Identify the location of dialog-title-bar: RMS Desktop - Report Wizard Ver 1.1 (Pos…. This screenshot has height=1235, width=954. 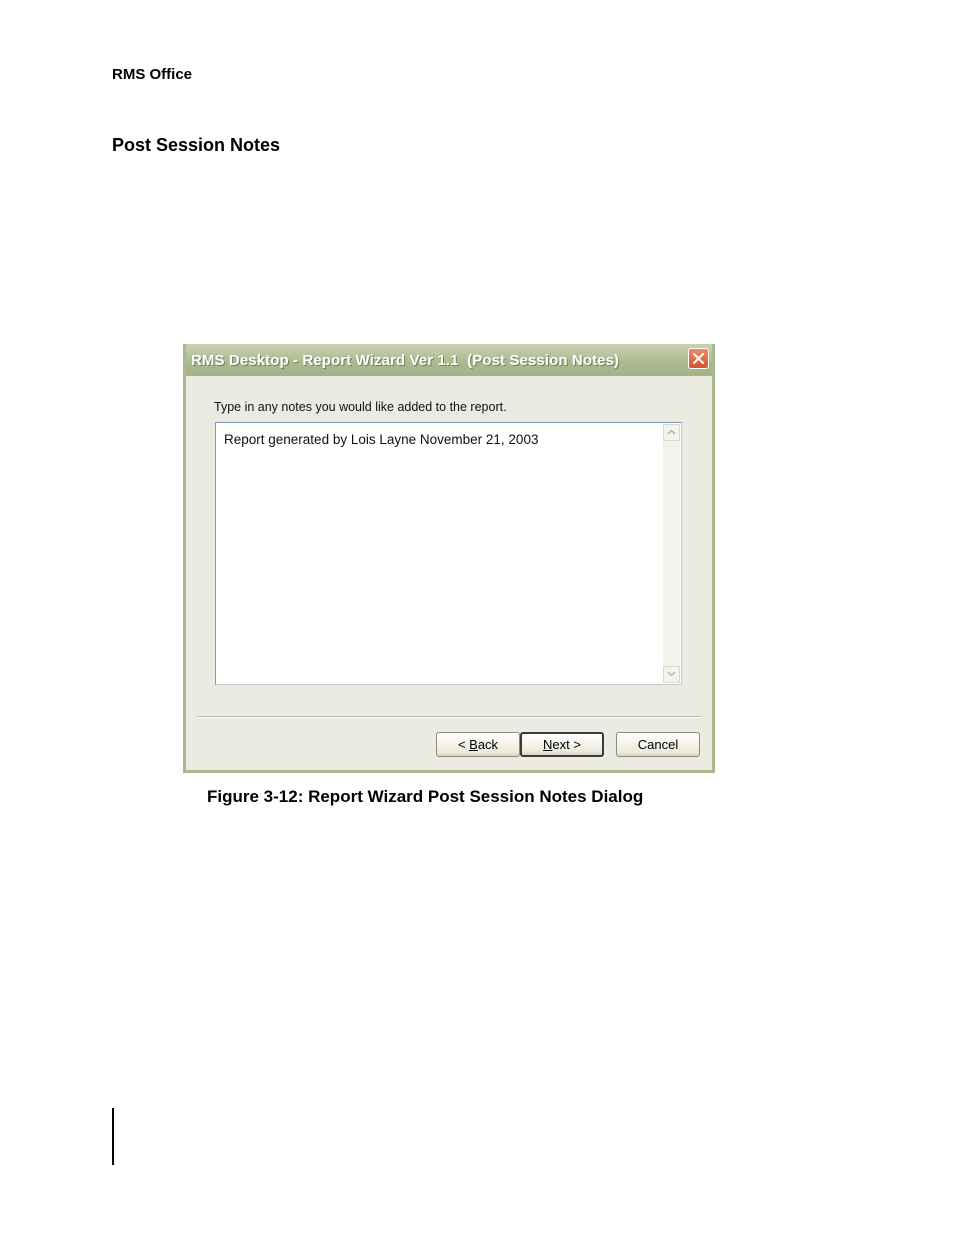
(449, 360).